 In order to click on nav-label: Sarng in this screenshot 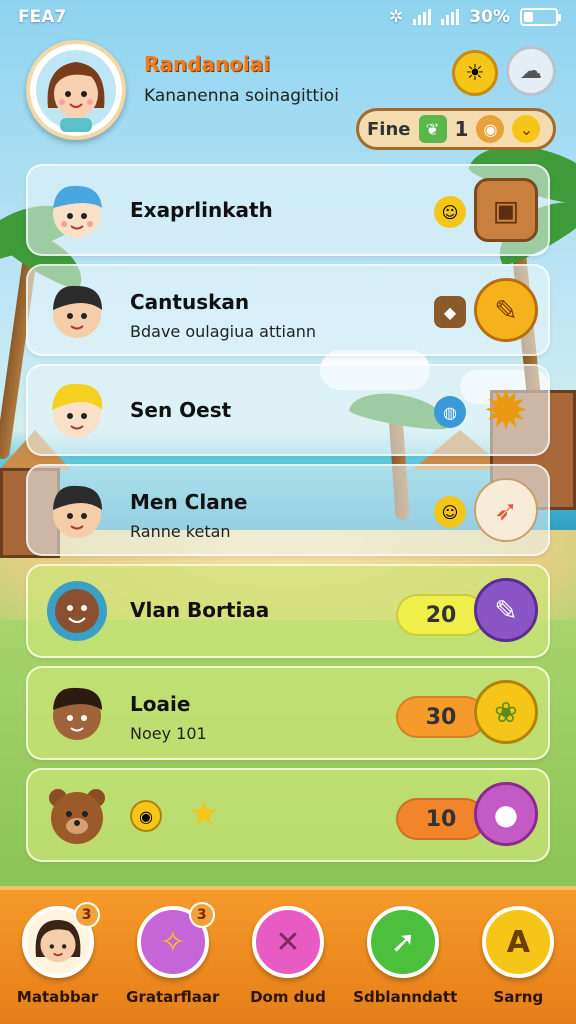, I will do `click(518, 997)`.